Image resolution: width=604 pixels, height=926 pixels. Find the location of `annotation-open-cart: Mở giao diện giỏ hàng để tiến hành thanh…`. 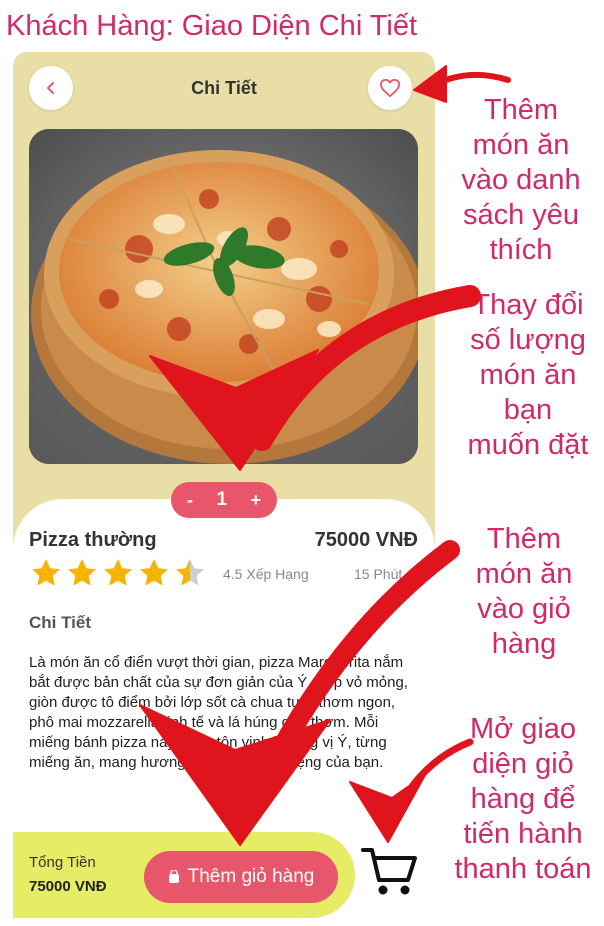

annotation-open-cart: Mở giao diện giỏ hàng để tiến hành thanh… is located at coordinates (523, 799).